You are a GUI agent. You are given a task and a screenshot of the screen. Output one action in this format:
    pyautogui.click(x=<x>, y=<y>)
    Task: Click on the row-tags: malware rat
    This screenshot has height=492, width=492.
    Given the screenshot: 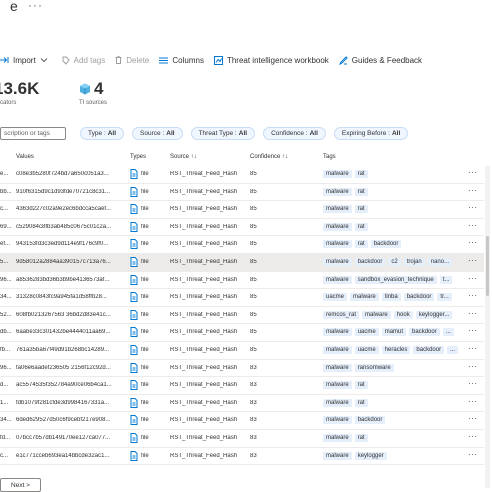 What is the action you would take?
    pyautogui.click(x=394, y=226)
    